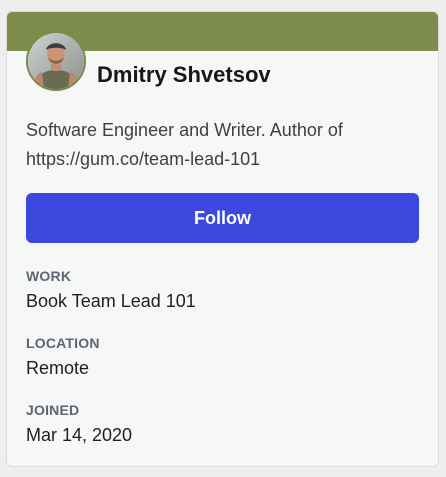  What do you see at coordinates (111, 290) in the screenshot?
I see `detail-work: WORK Book Team Lead 101` at bounding box center [111, 290].